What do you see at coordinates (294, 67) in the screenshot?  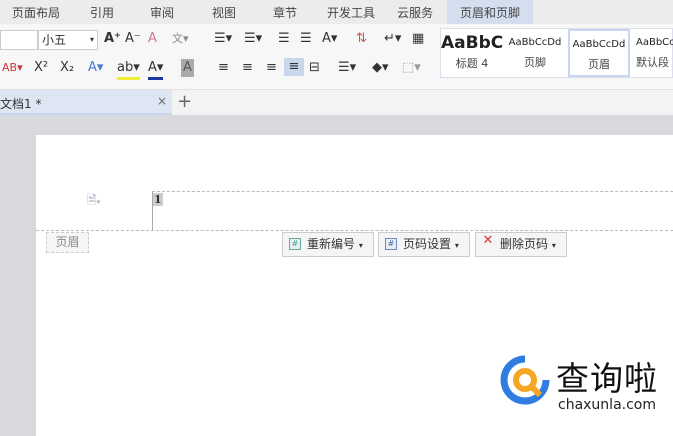 I see `justify-icon: ≡` at bounding box center [294, 67].